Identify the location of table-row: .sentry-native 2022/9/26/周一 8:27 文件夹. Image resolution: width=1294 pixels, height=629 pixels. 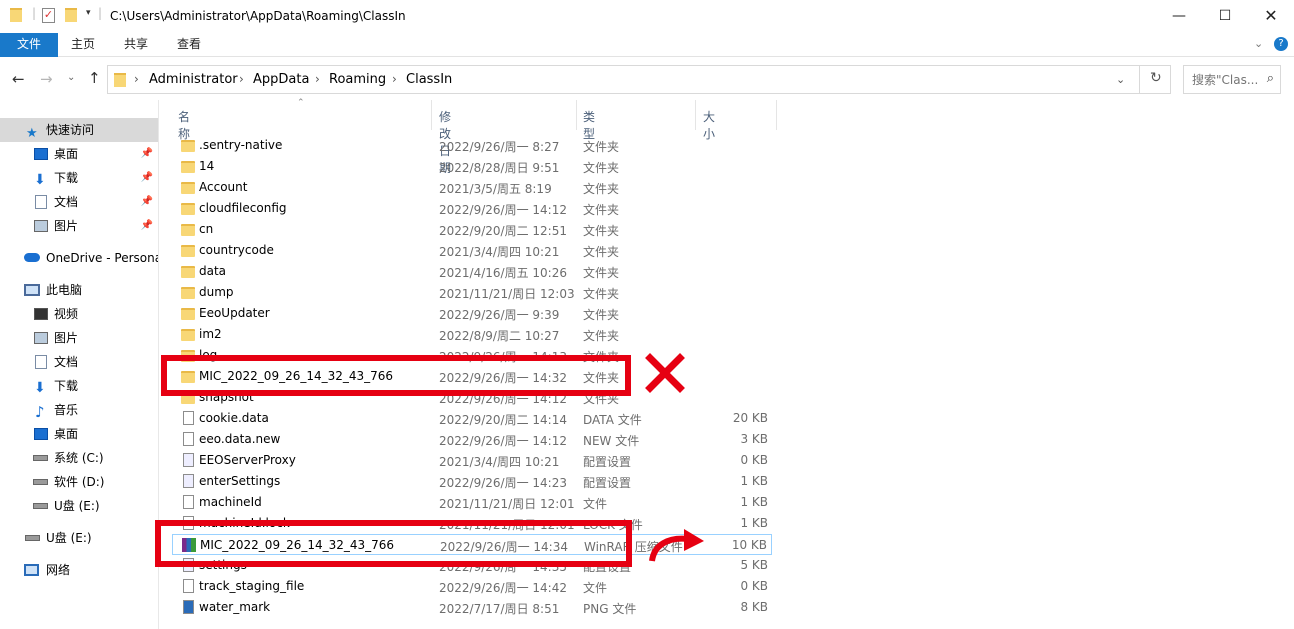
(472, 145).